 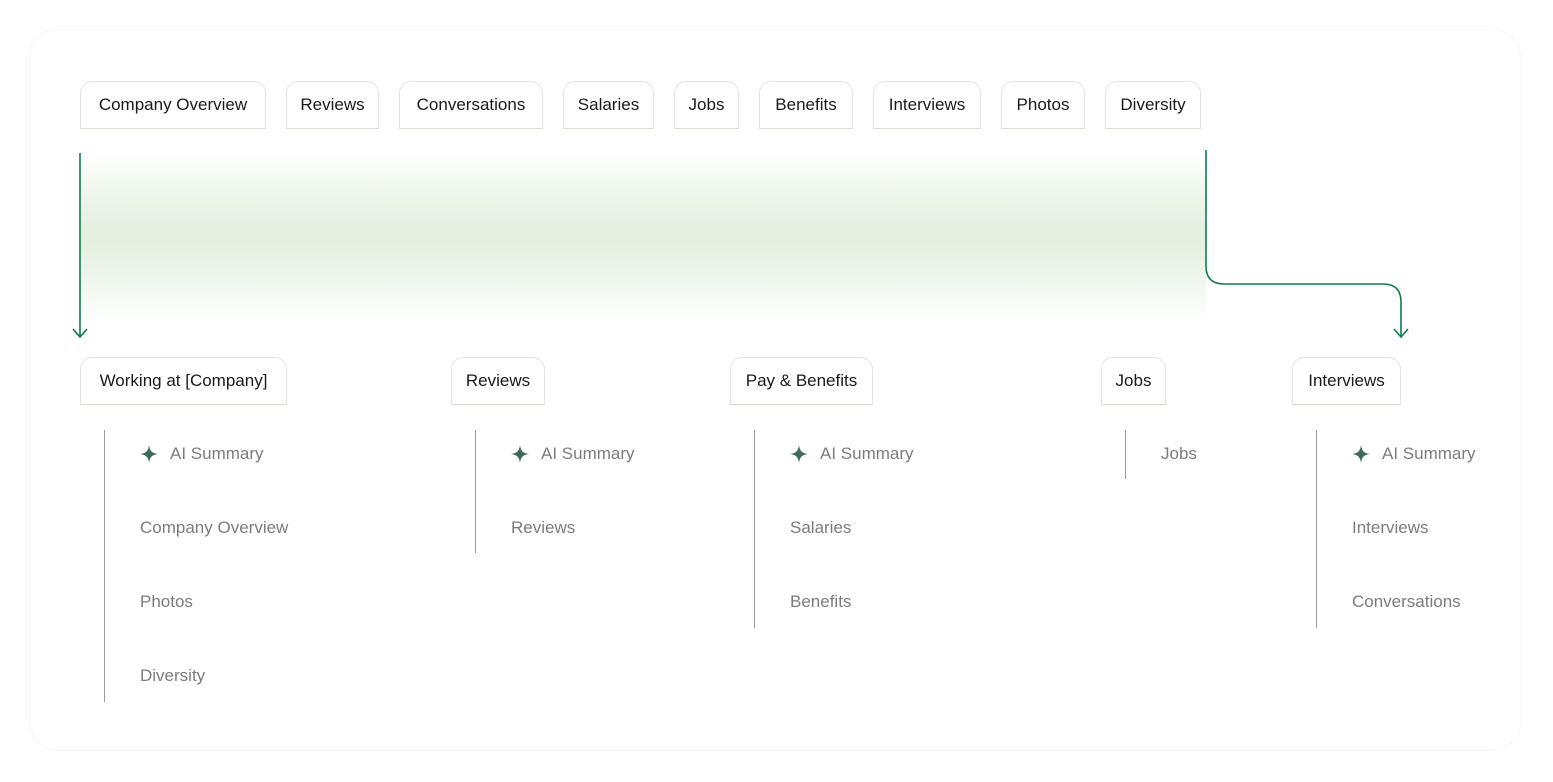 I want to click on tab-conversations: Conversations, so click(x=471, y=105).